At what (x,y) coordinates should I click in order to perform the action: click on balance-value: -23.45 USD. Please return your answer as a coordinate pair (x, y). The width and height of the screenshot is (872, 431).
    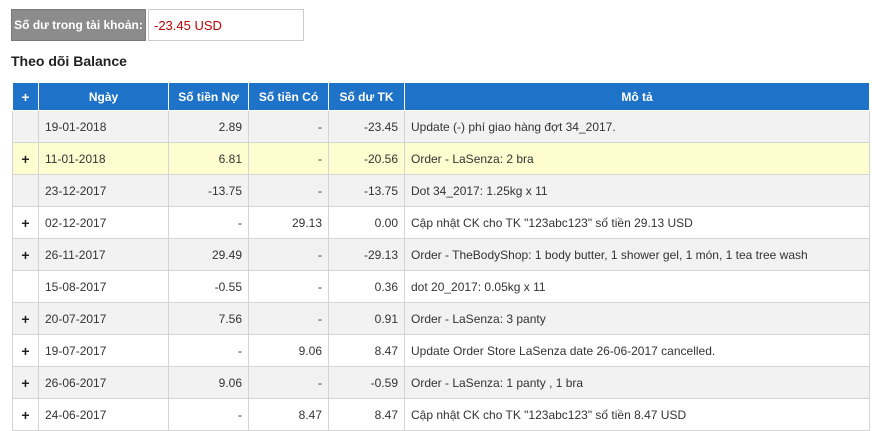
    Looking at the image, I should click on (226, 25).